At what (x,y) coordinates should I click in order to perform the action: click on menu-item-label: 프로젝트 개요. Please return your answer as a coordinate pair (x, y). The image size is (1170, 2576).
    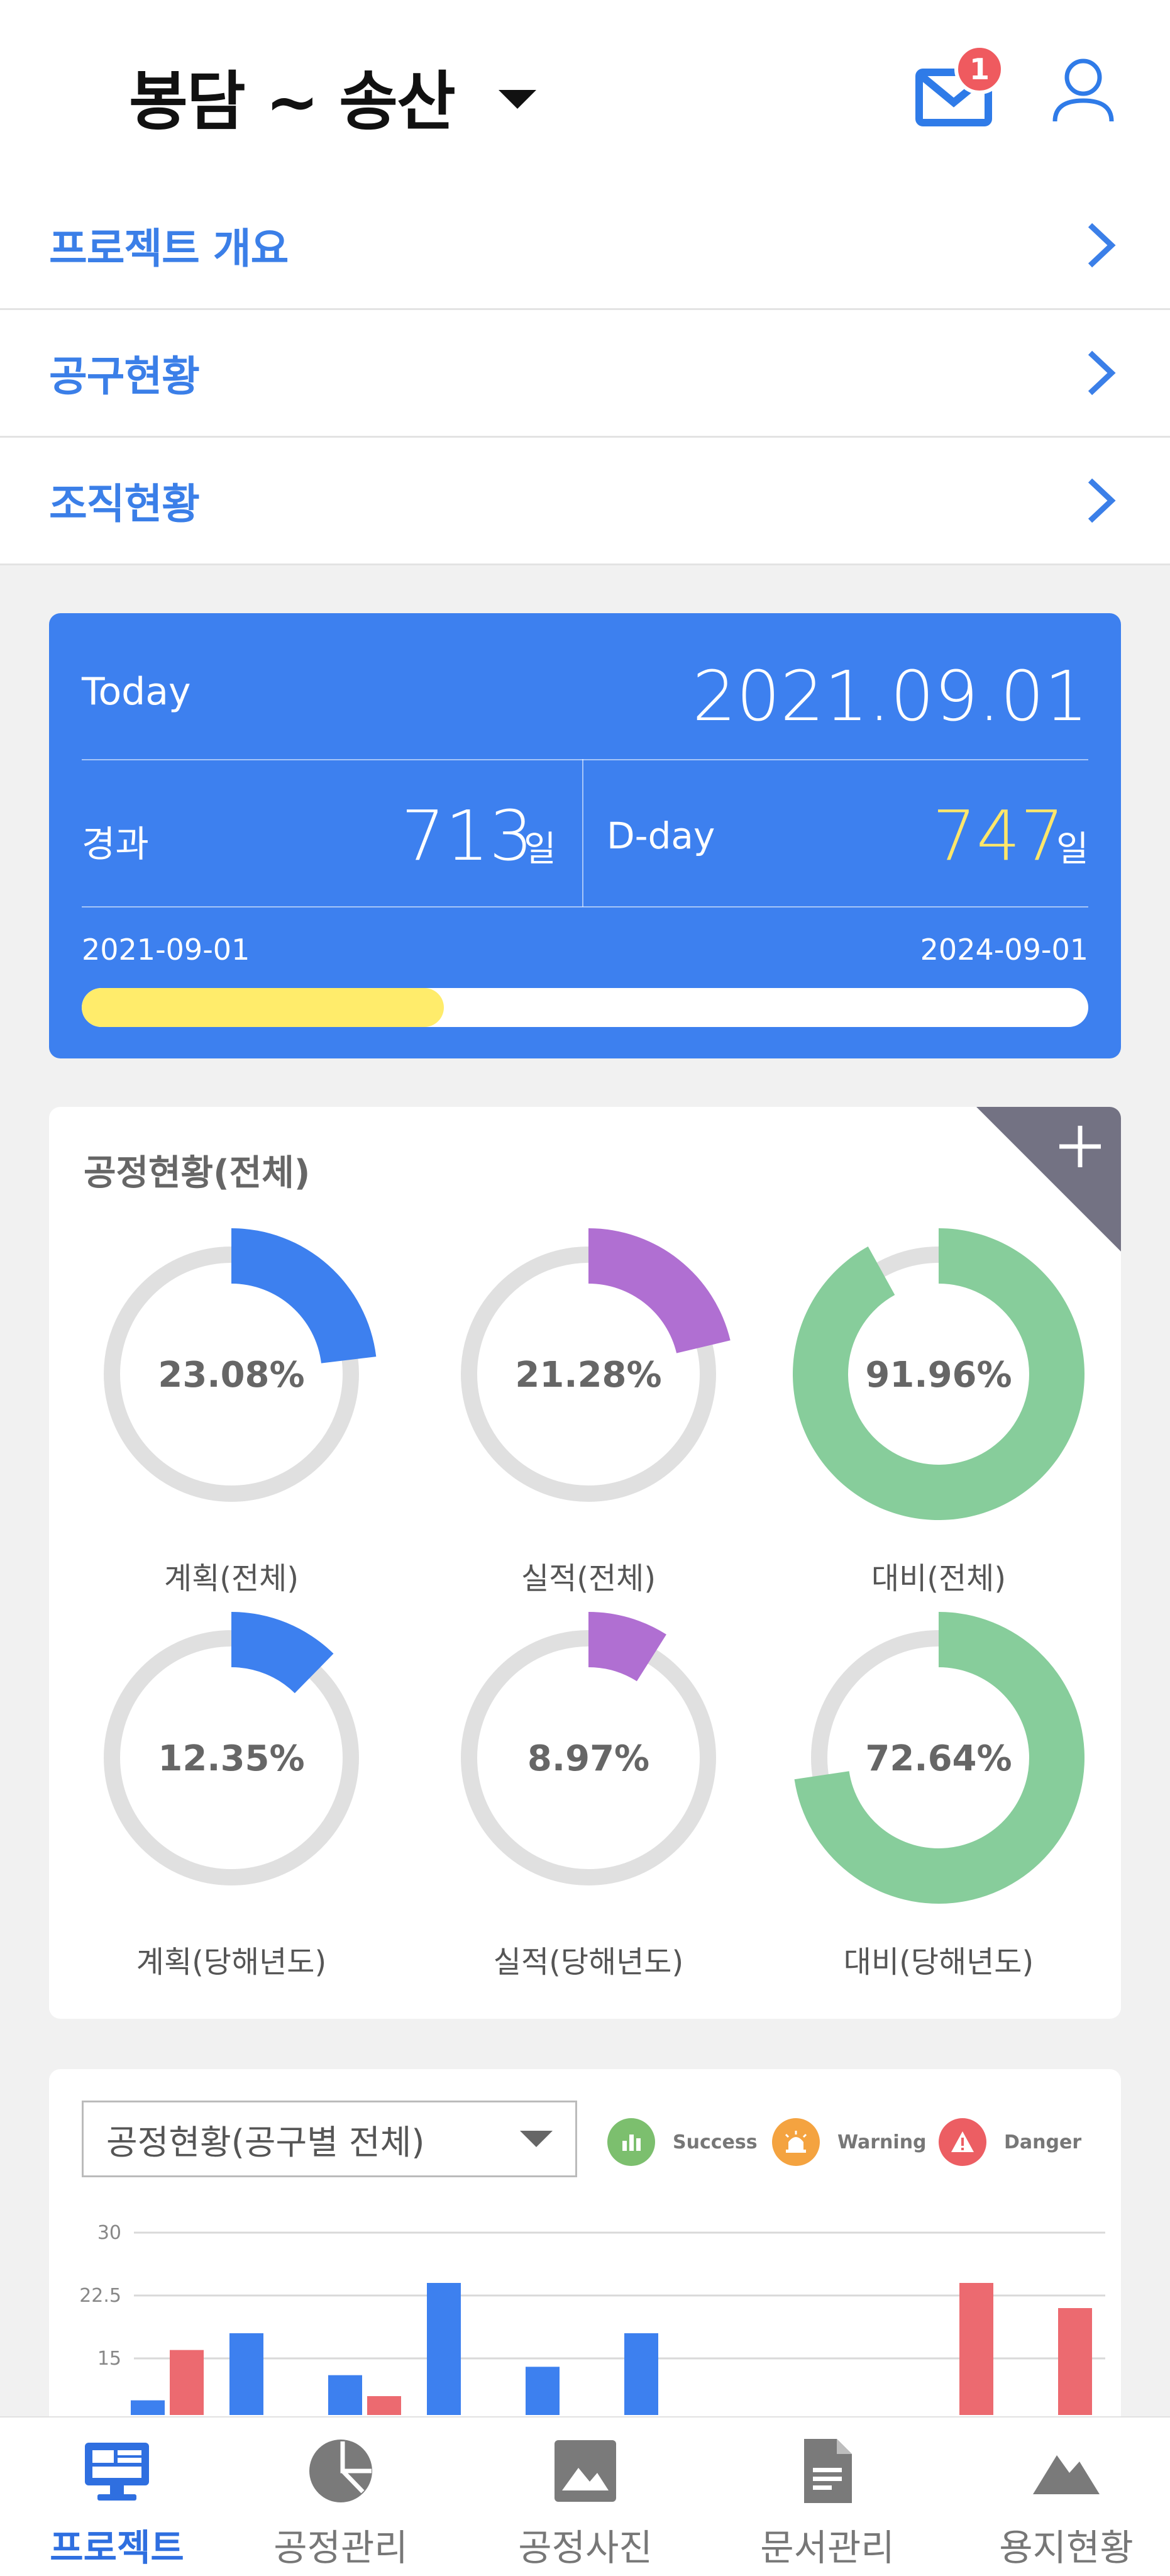
    Looking at the image, I should click on (169, 249).